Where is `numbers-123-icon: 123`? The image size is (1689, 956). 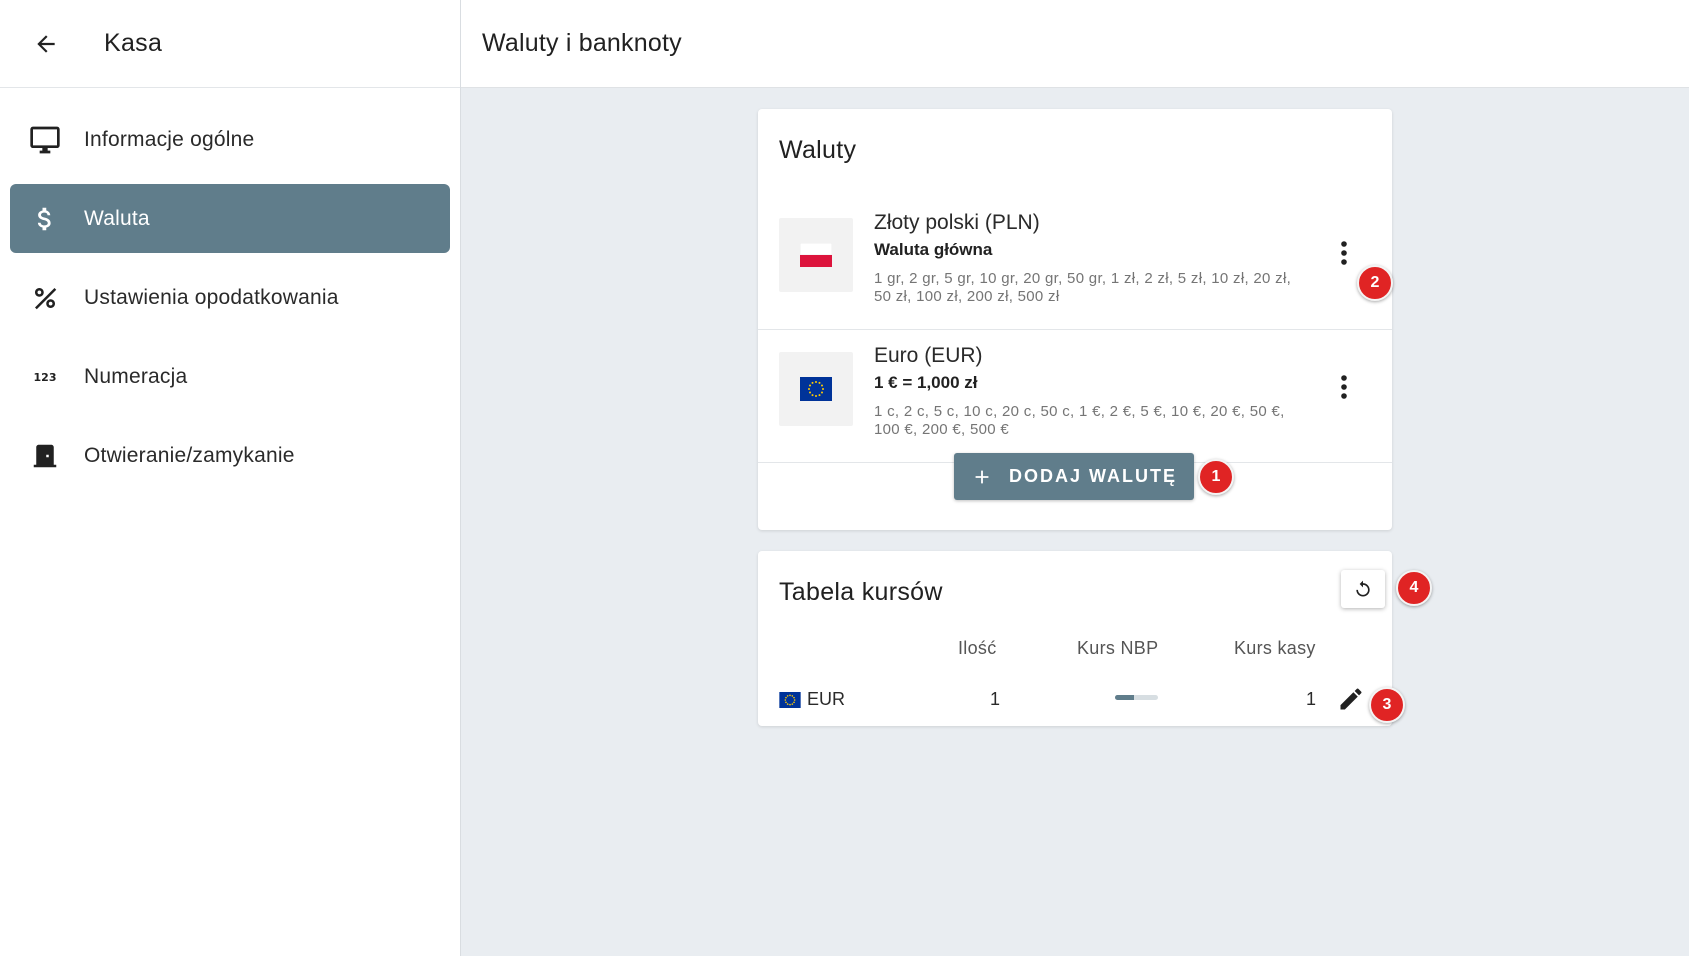
numbers-123-icon: 123 is located at coordinates (45, 377).